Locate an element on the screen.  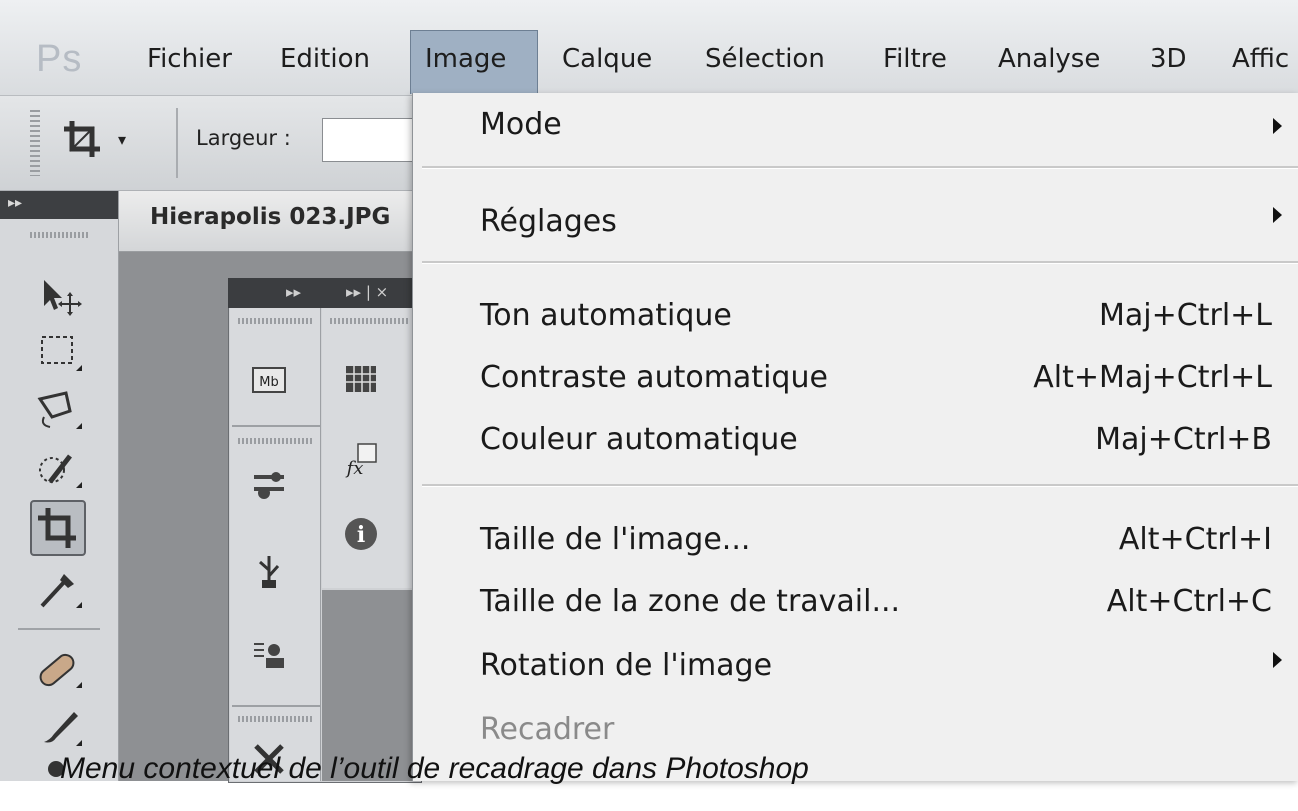
toolbox-header: ▸▸ is located at coordinates (59, 205).